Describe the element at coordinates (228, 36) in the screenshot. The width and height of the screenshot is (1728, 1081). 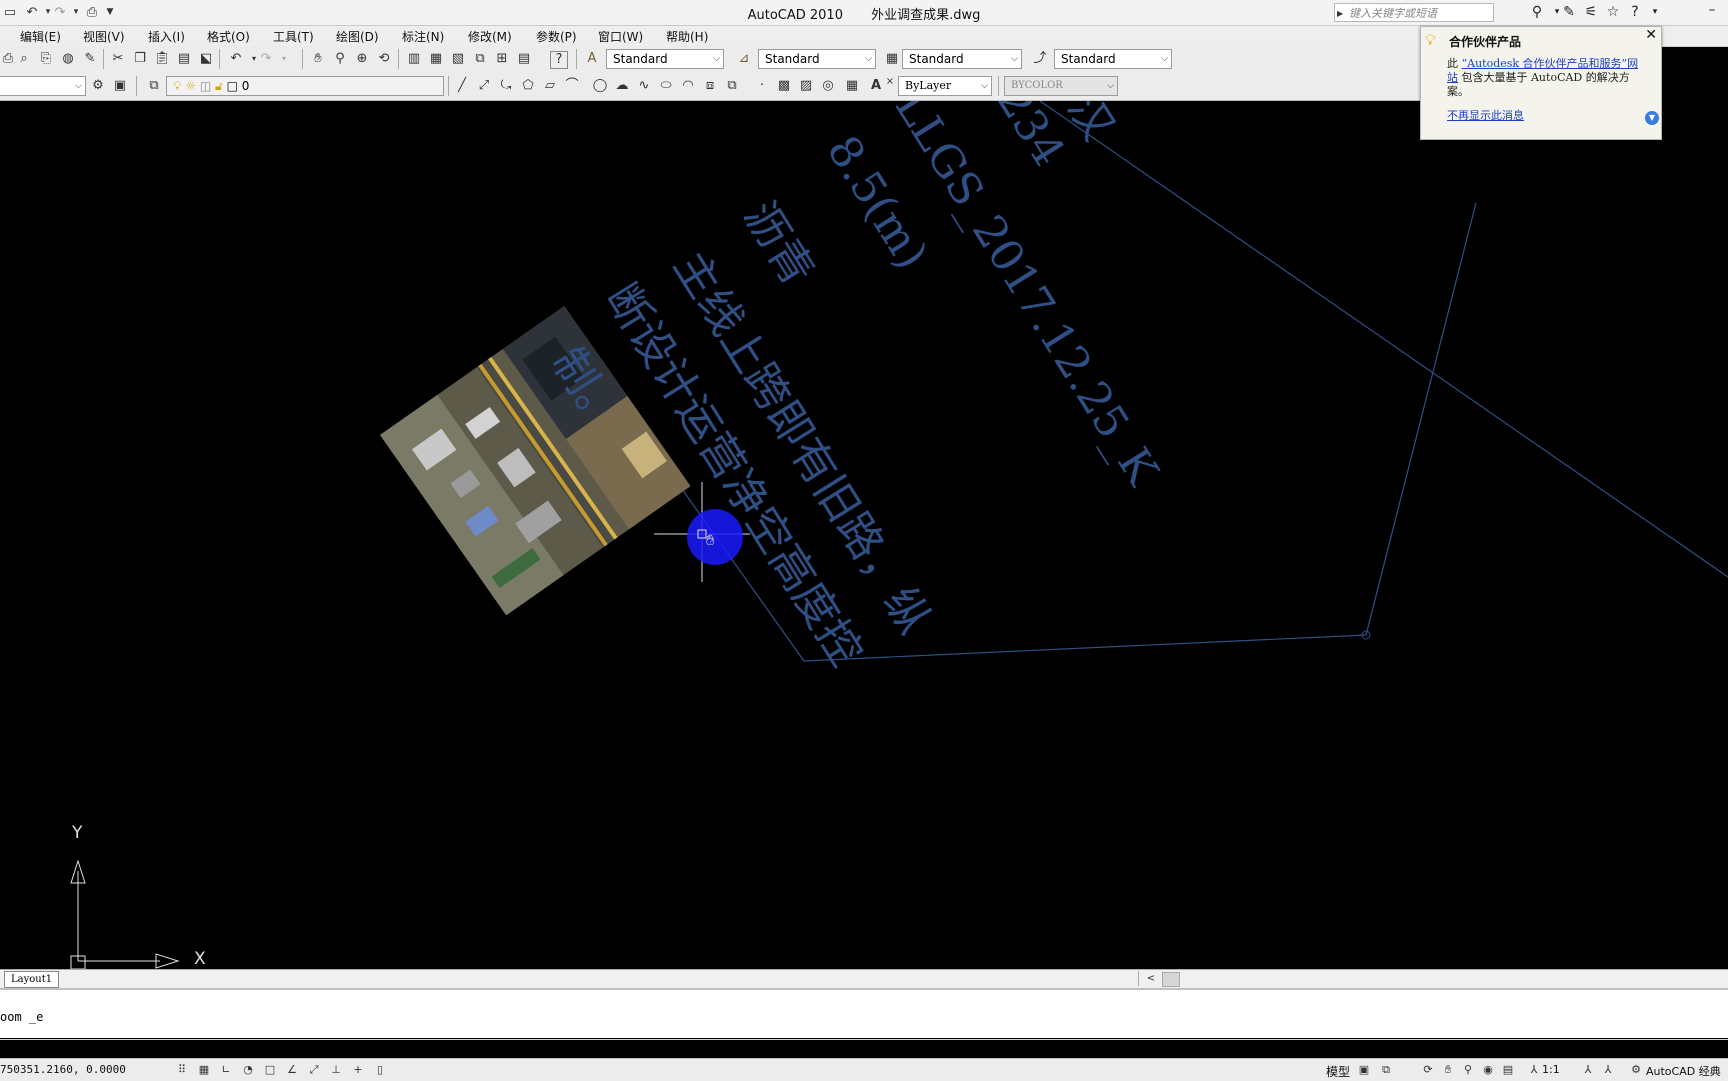
I see `menu-format: 格式(O)` at that location.